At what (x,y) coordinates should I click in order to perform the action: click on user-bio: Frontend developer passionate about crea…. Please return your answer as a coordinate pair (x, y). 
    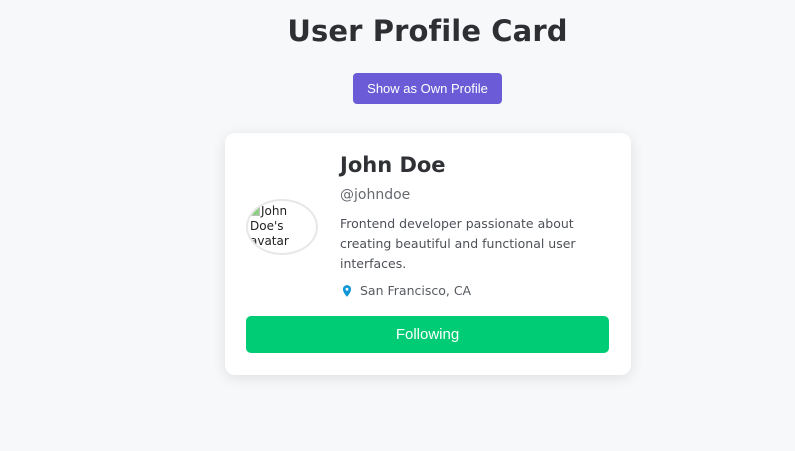
    Looking at the image, I should click on (458, 243).